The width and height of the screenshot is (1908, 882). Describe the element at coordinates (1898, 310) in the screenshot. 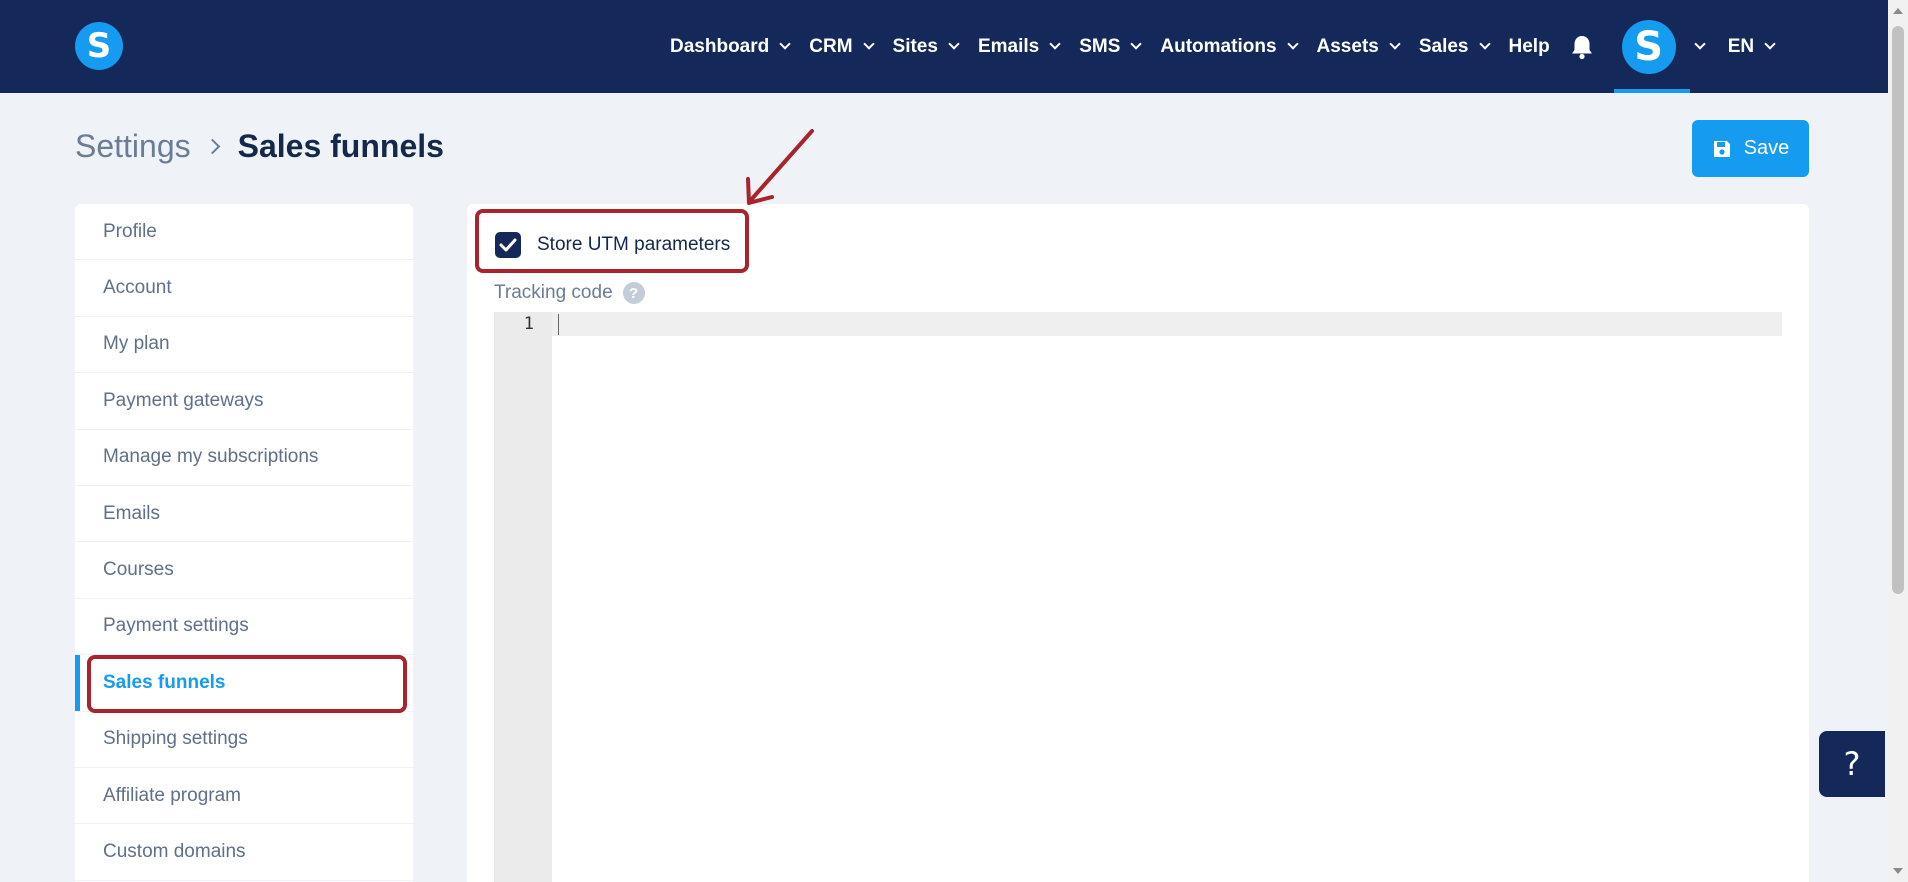

I see `scrollbar-thumb` at that location.